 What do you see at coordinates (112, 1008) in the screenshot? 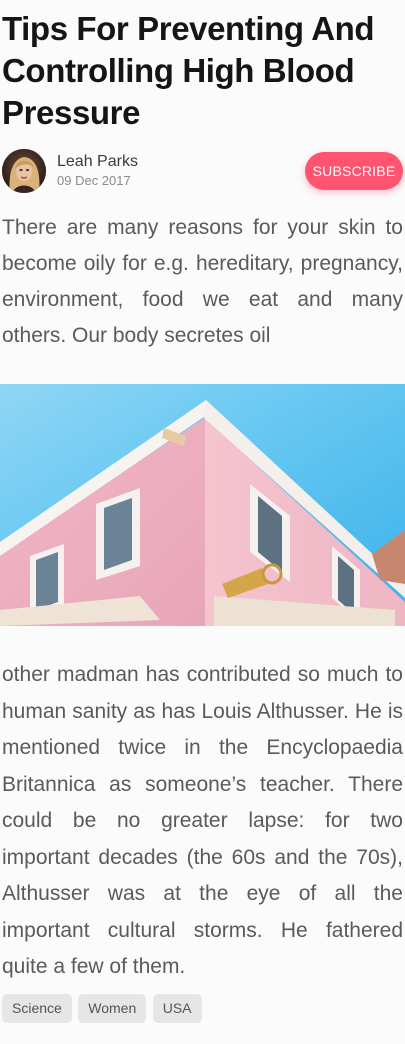
I see `tag-women: Women` at bounding box center [112, 1008].